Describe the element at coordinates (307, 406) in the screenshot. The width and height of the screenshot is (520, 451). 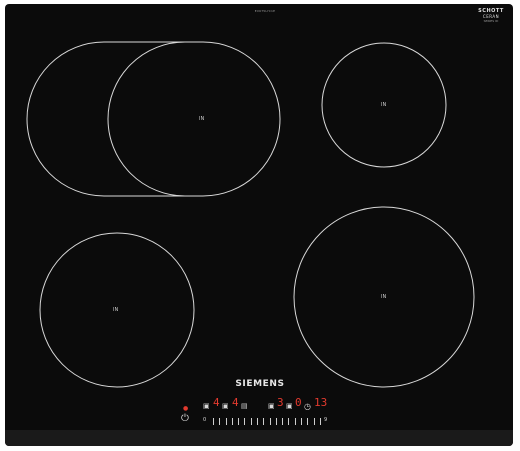
I see `timer-icon: ◷` at that location.